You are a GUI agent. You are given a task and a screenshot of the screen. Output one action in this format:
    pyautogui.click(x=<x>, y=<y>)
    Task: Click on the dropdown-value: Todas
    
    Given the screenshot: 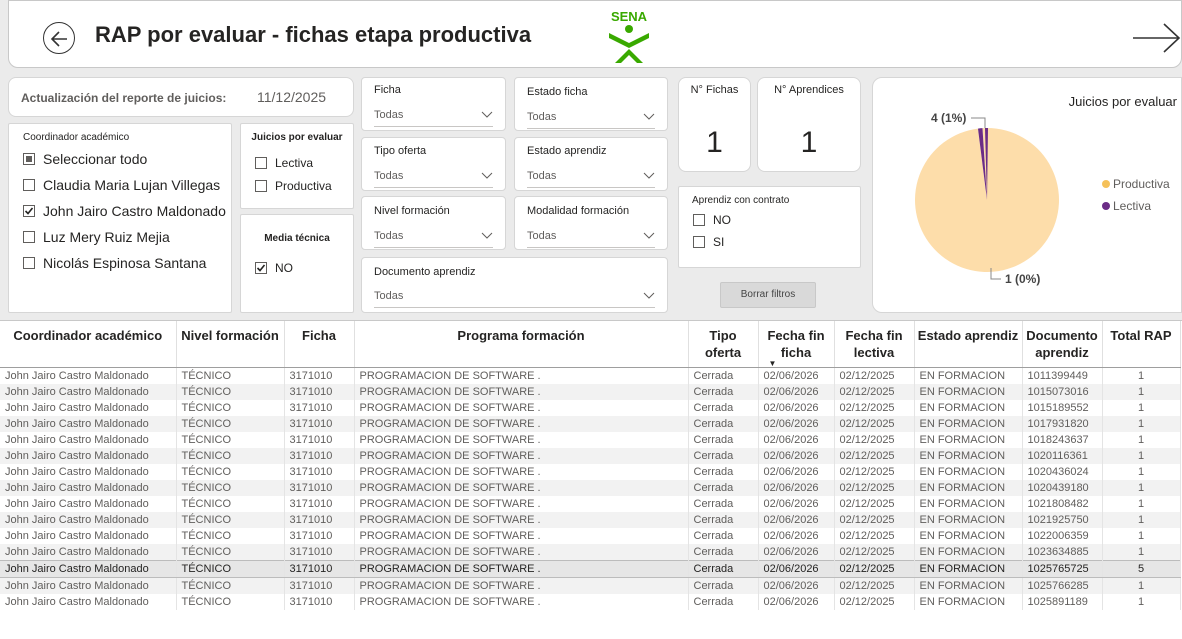 What is the action you would take?
    pyautogui.click(x=542, y=236)
    